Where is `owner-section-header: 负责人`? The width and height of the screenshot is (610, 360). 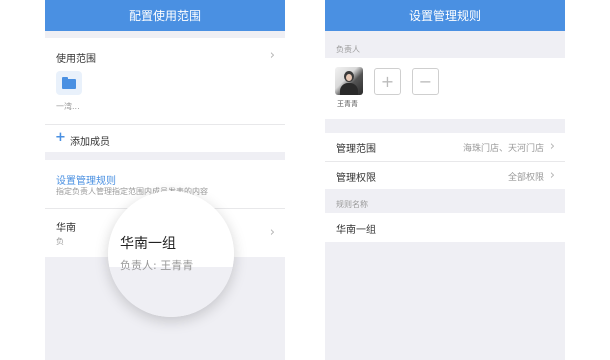
owner-section-header: 负责人 is located at coordinates (348, 49).